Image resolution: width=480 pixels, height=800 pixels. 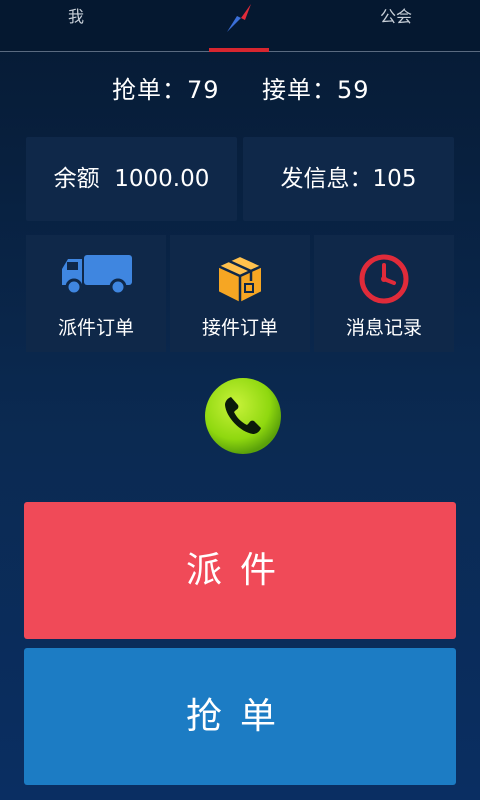 I want to click on clock-icon, so click(x=384, y=279).